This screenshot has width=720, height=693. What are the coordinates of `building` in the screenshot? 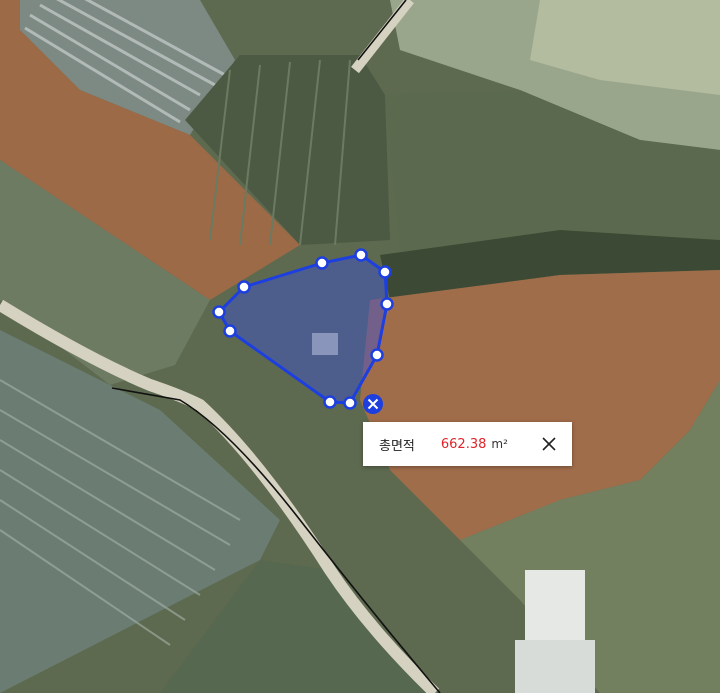 It's located at (555, 605).